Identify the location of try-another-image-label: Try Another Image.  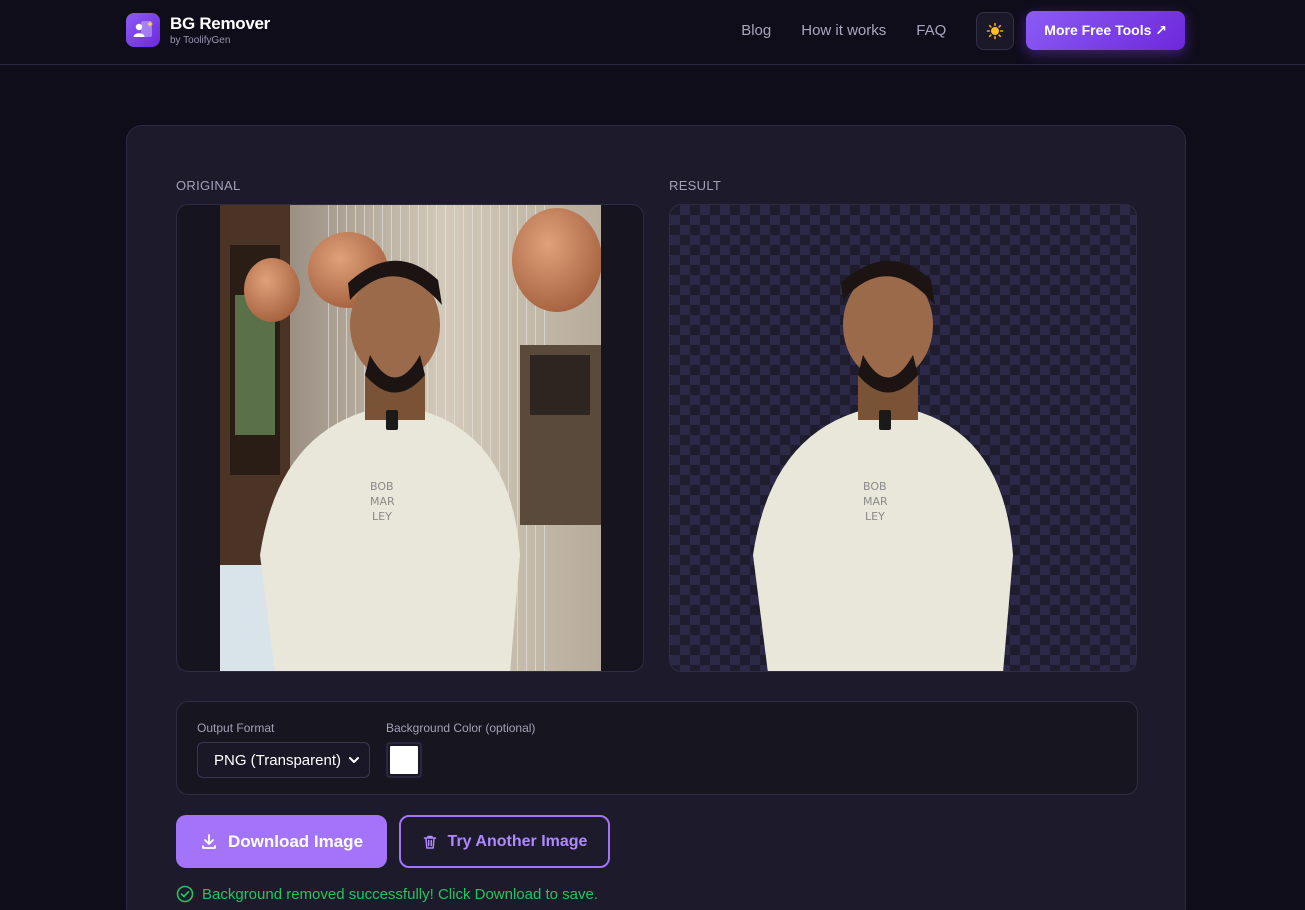
(517, 841).